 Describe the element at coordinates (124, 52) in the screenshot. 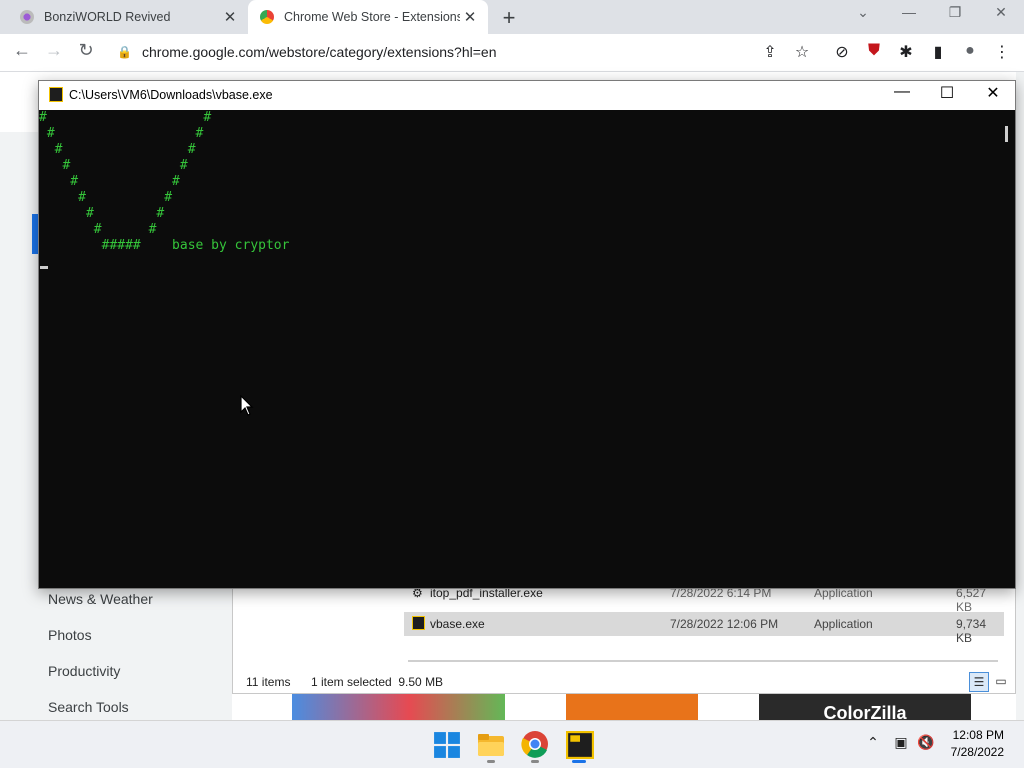

I see `lock-icon: 🔒` at that location.